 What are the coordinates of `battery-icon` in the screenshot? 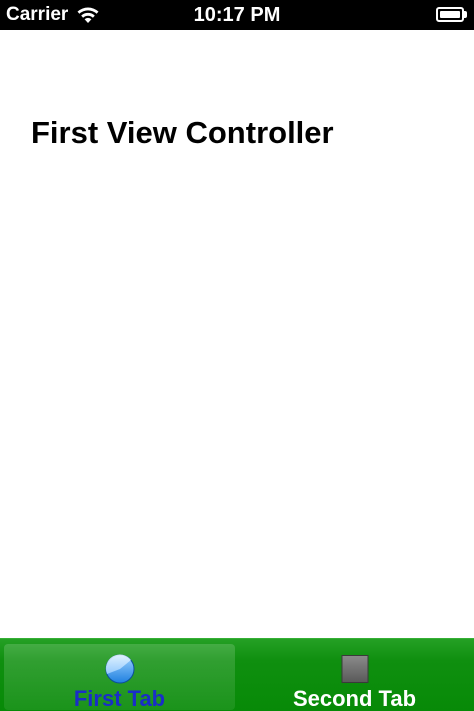 It's located at (452, 14).